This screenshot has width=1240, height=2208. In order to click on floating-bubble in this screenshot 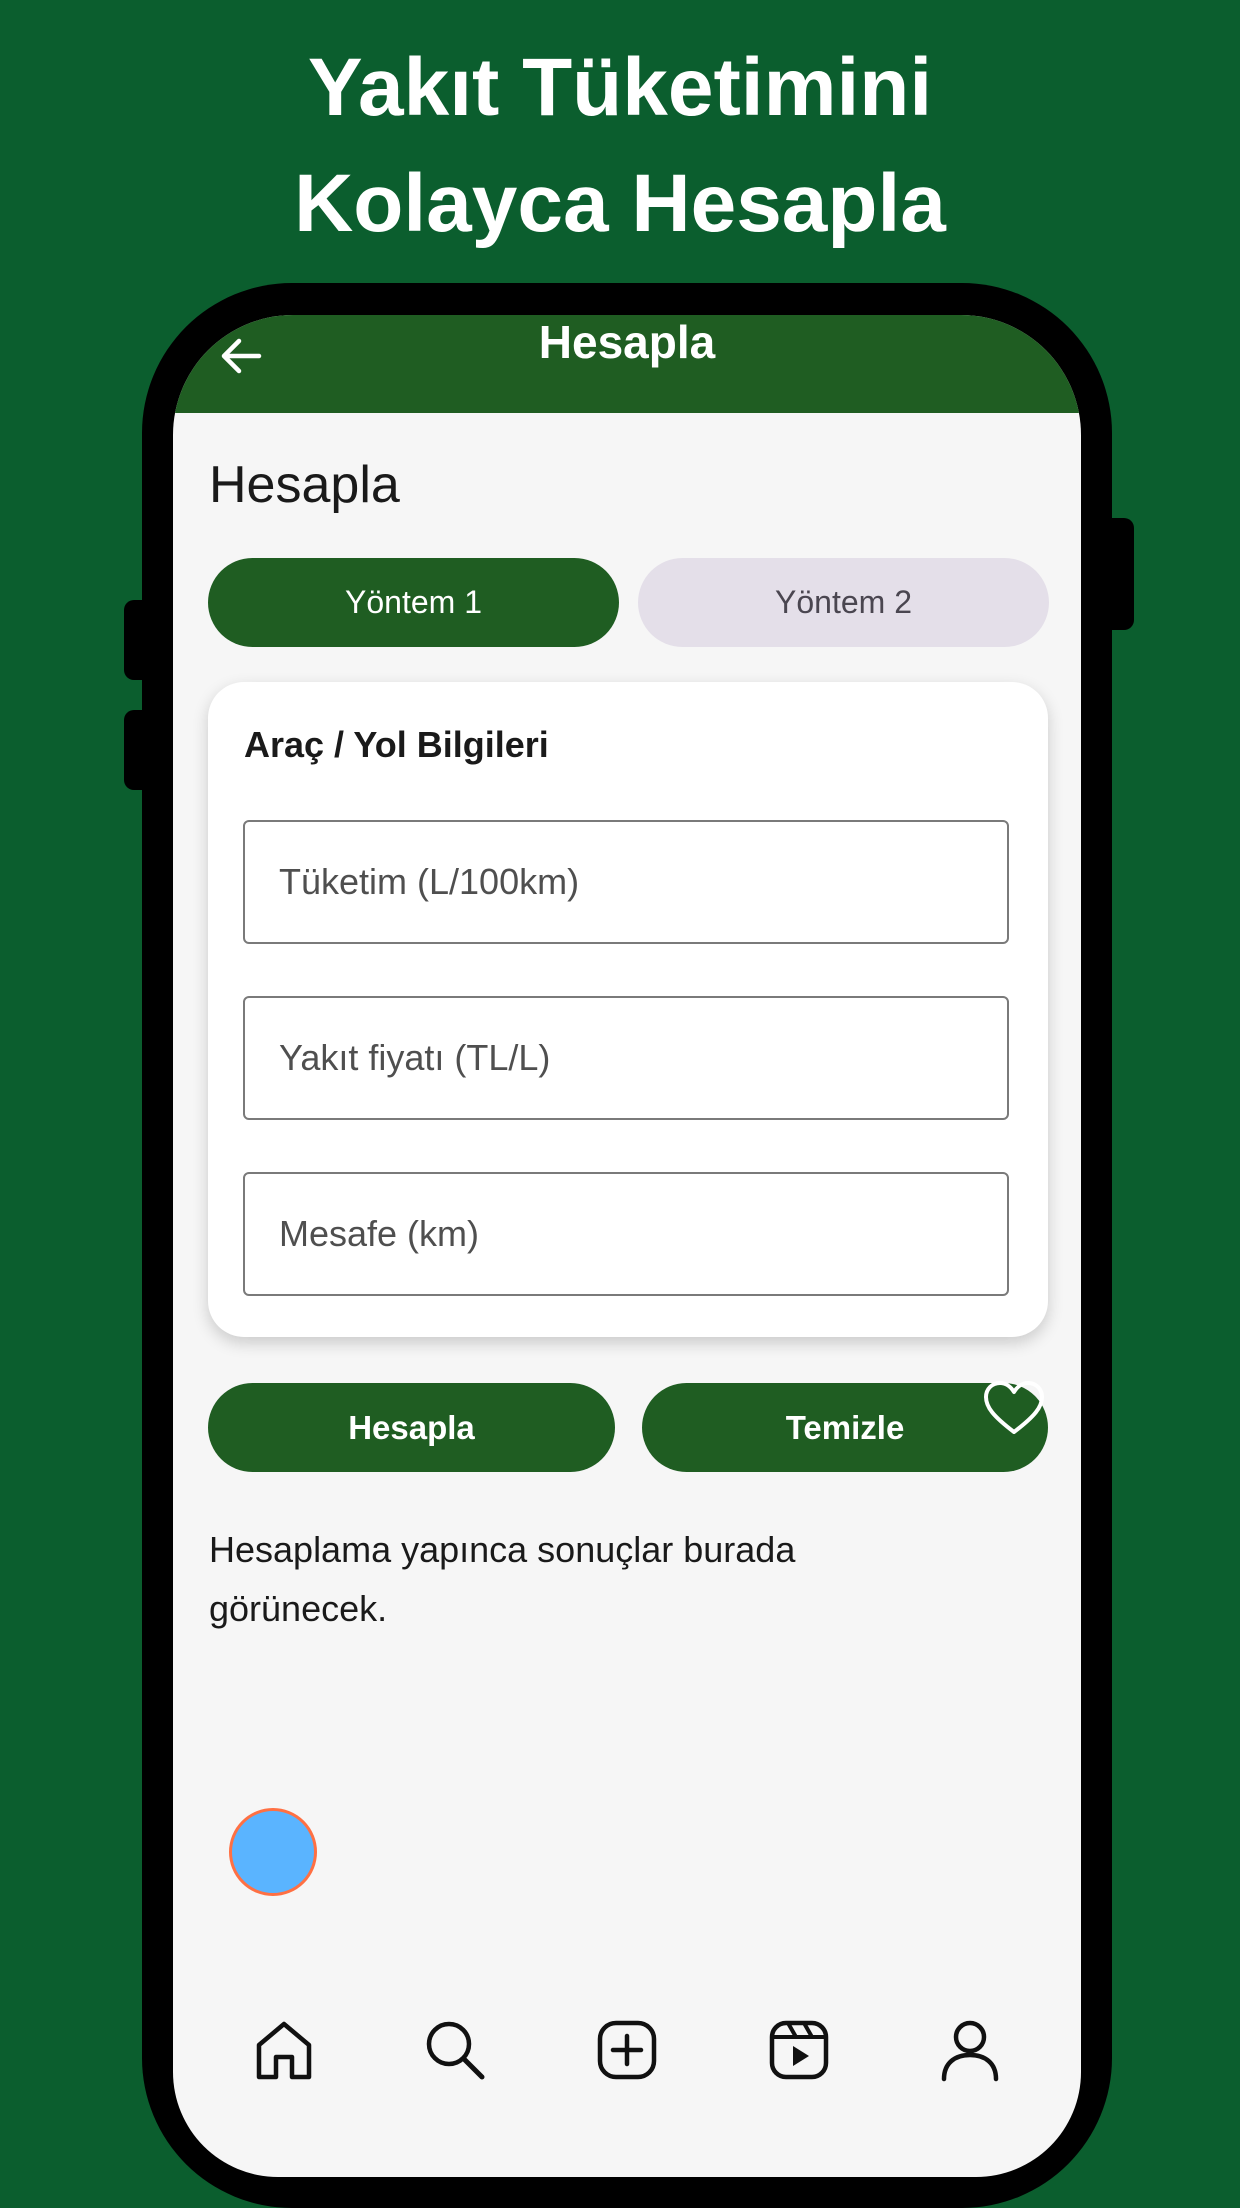, I will do `click(273, 1852)`.